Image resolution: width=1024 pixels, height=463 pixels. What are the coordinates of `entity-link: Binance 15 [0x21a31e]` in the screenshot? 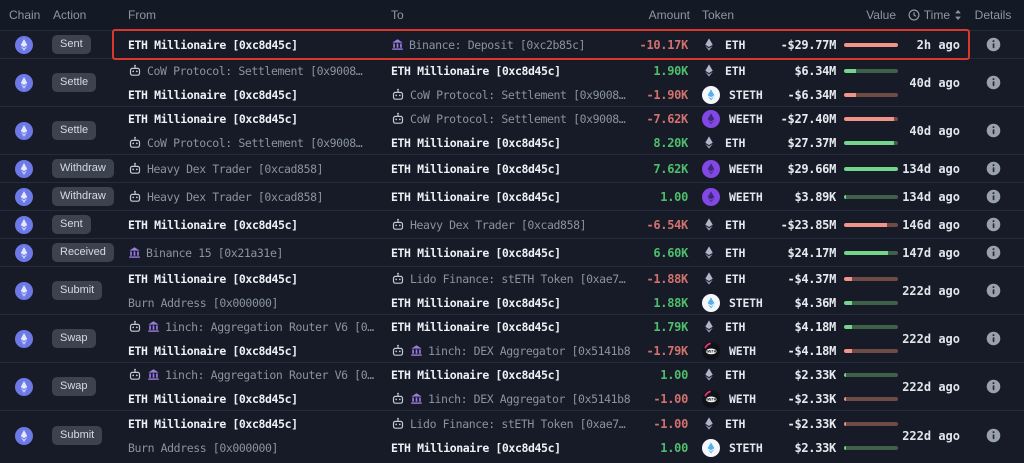 It's located at (214, 253).